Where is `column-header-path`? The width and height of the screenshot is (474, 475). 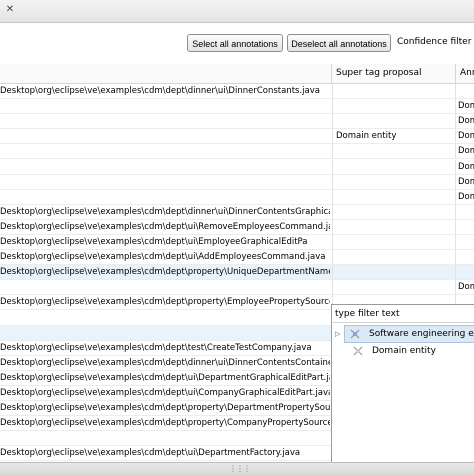 column-header-path is located at coordinates (165, 73).